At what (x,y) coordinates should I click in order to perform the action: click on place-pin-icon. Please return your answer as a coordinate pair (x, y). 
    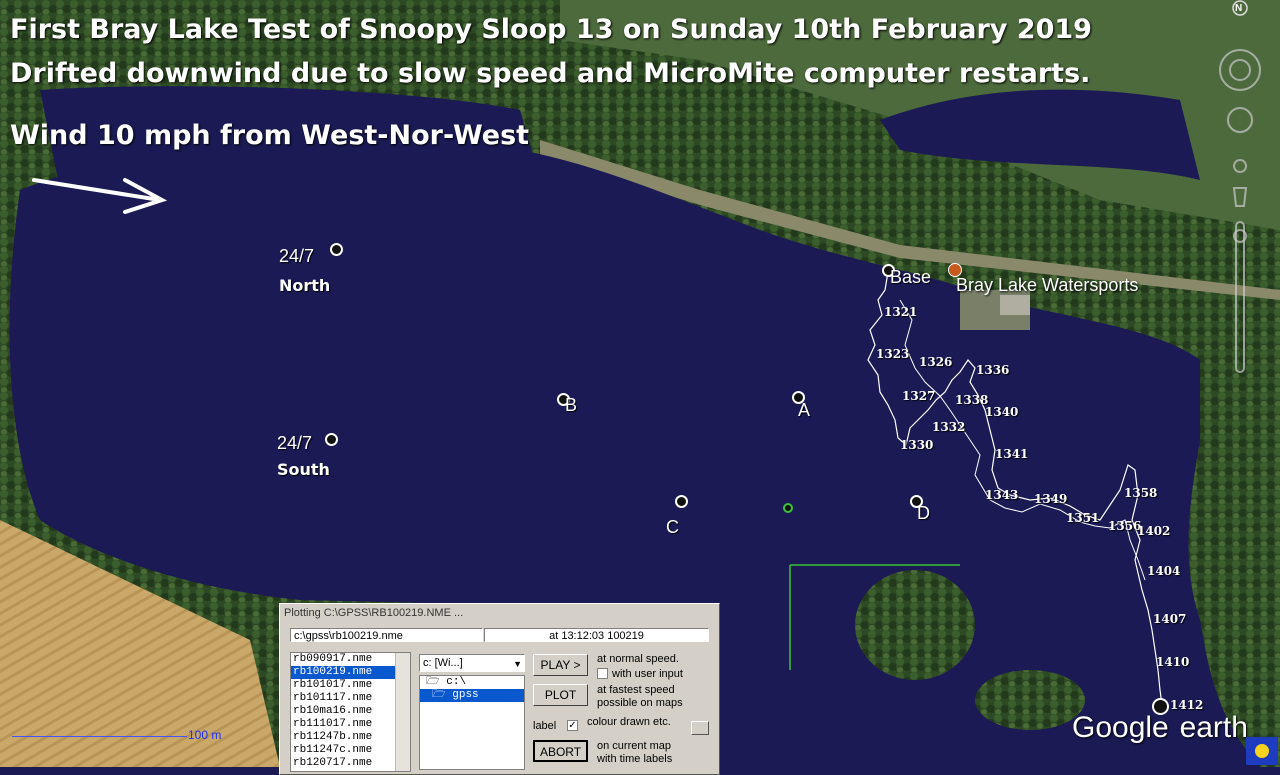
    Looking at the image, I should click on (955, 270).